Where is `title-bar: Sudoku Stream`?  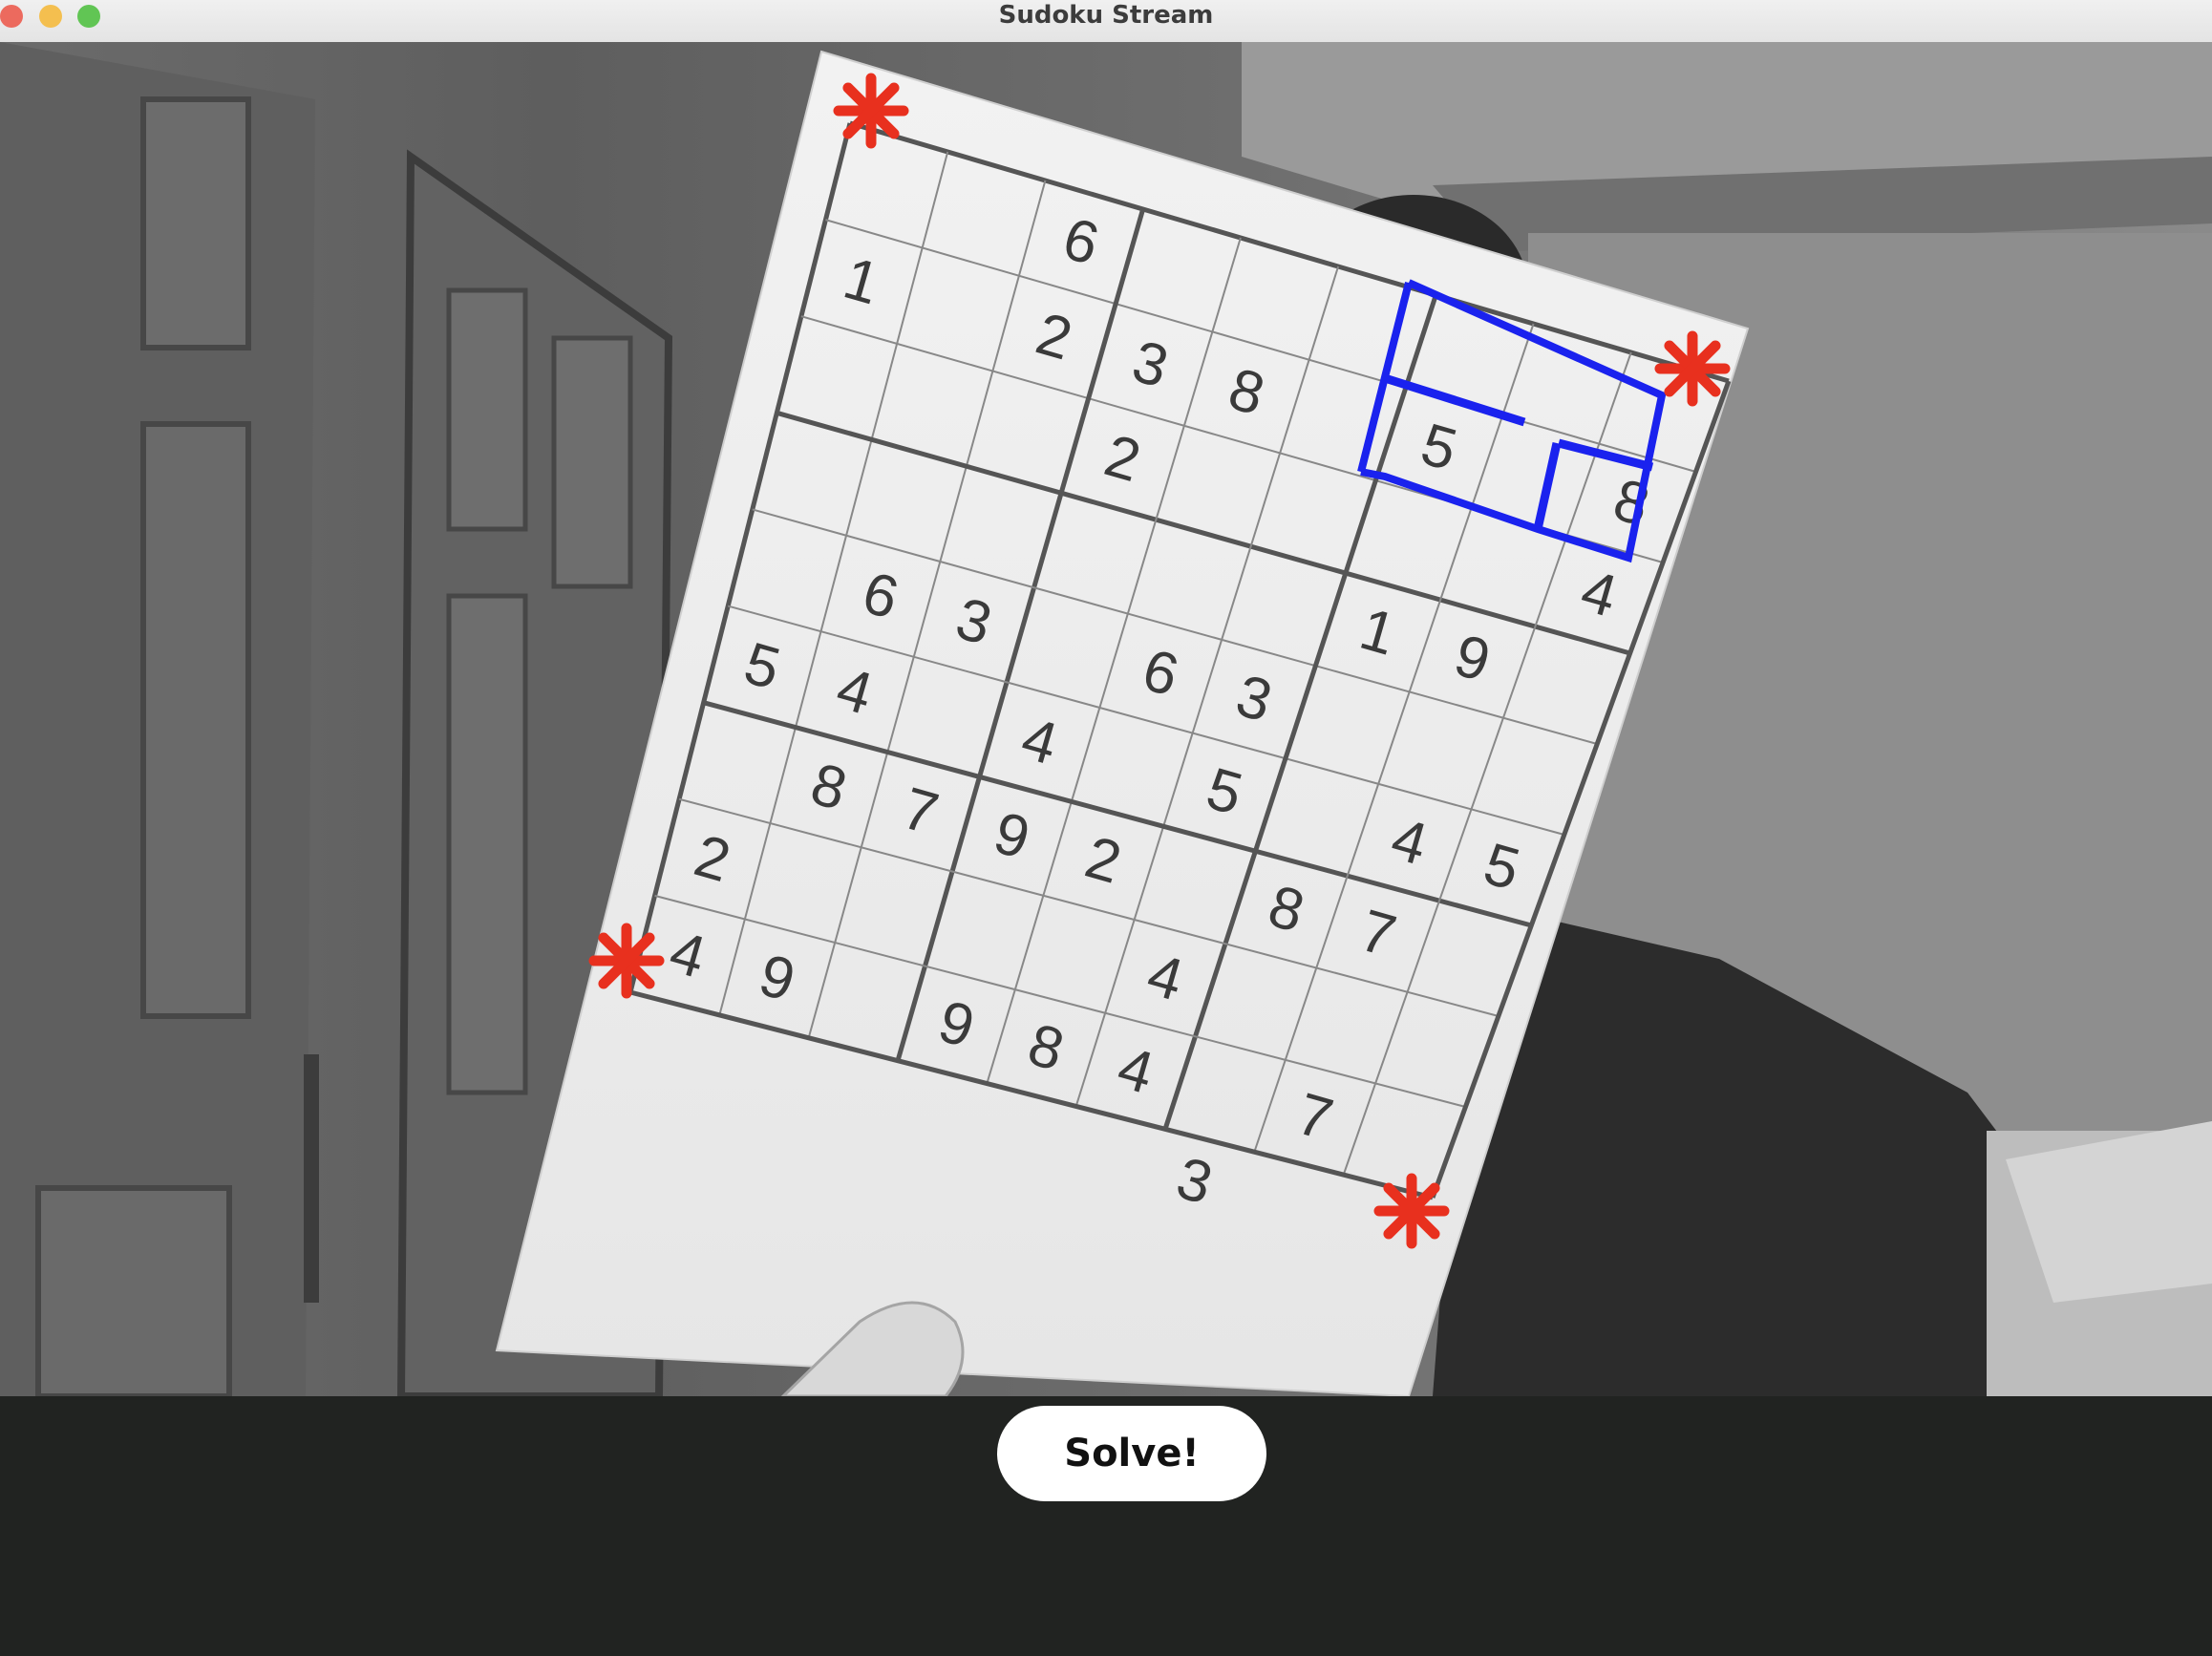 title-bar: Sudoku Stream is located at coordinates (1106, 21).